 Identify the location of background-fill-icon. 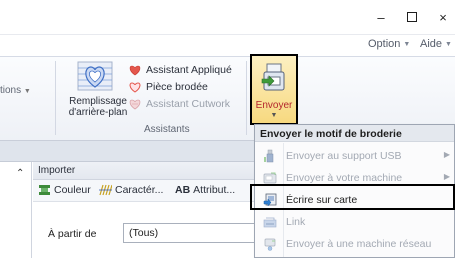
(95, 76).